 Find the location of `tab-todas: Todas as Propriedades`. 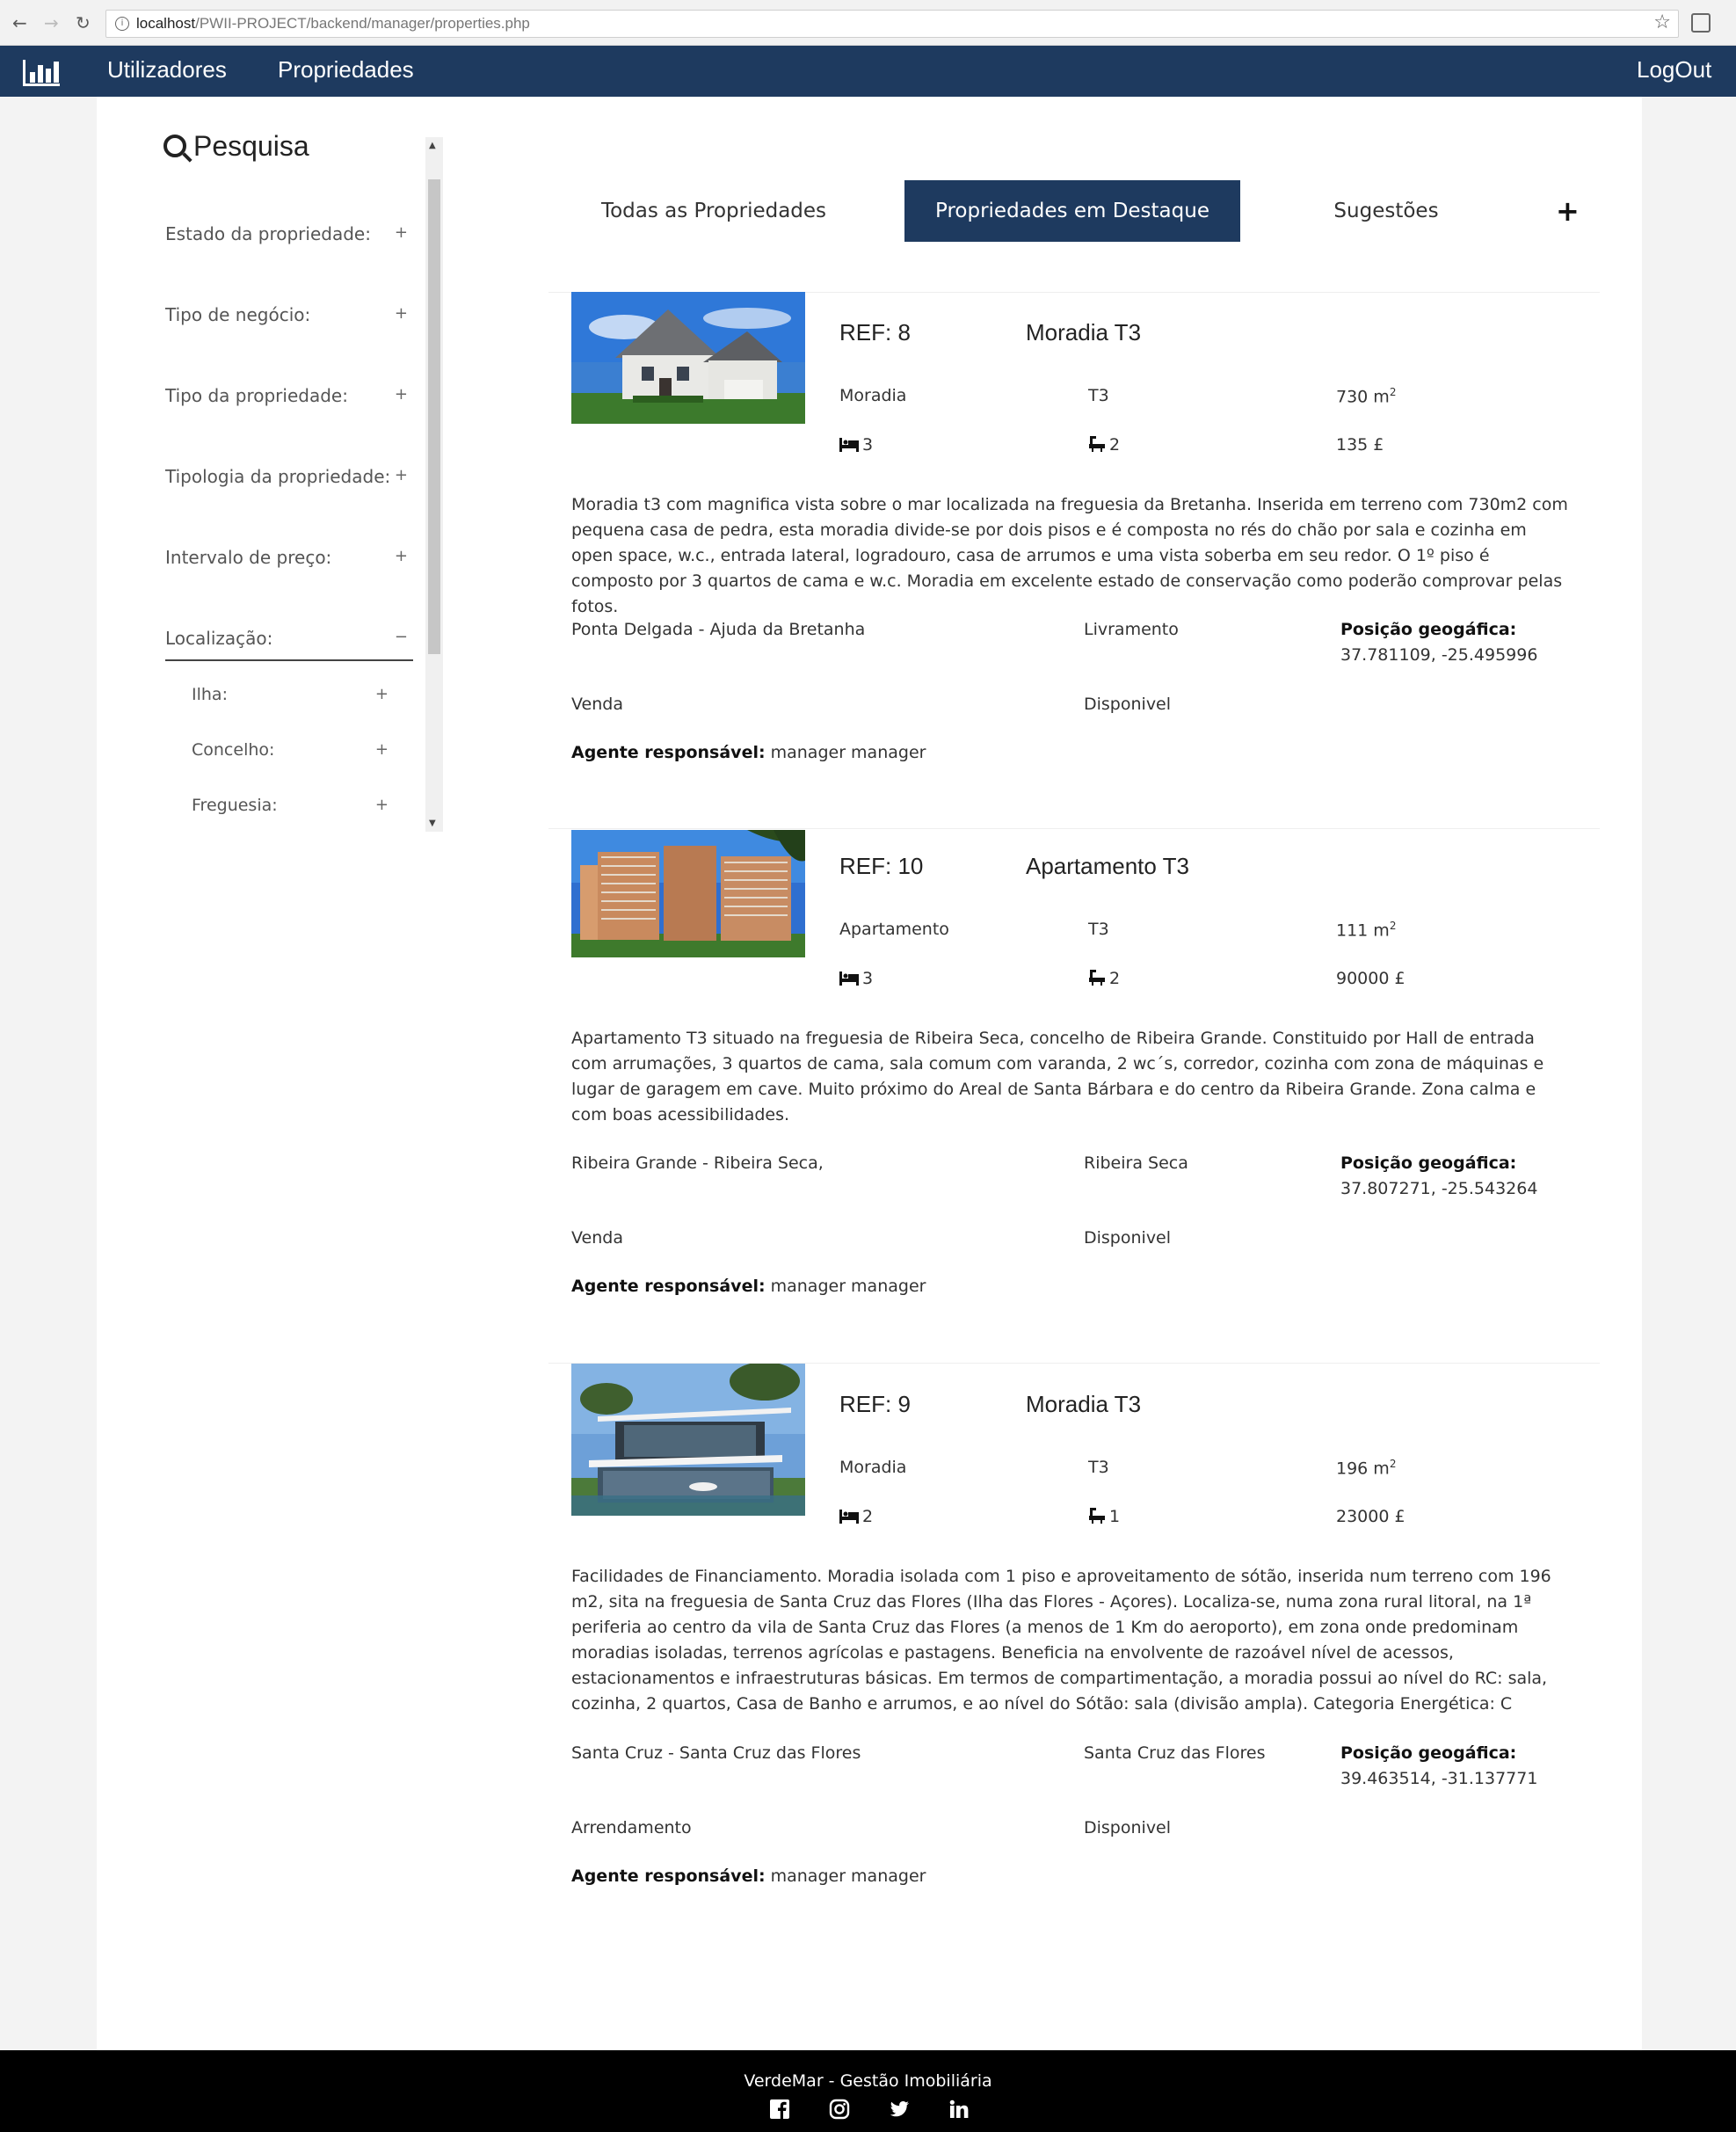

tab-todas: Todas as Propriedades is located at coordinates (713, 211).